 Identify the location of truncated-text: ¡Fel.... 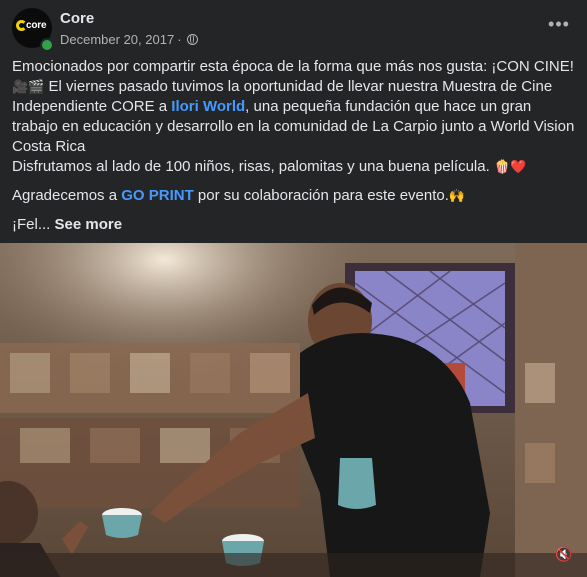
(33, 224).